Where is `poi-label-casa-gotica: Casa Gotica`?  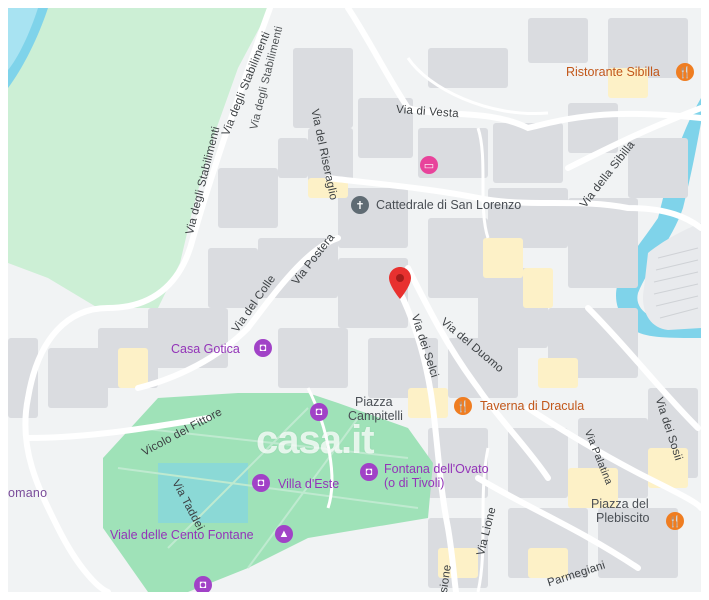
poi-label-casa-gotica: Casa Gotica is located at coordinates (205, 349).